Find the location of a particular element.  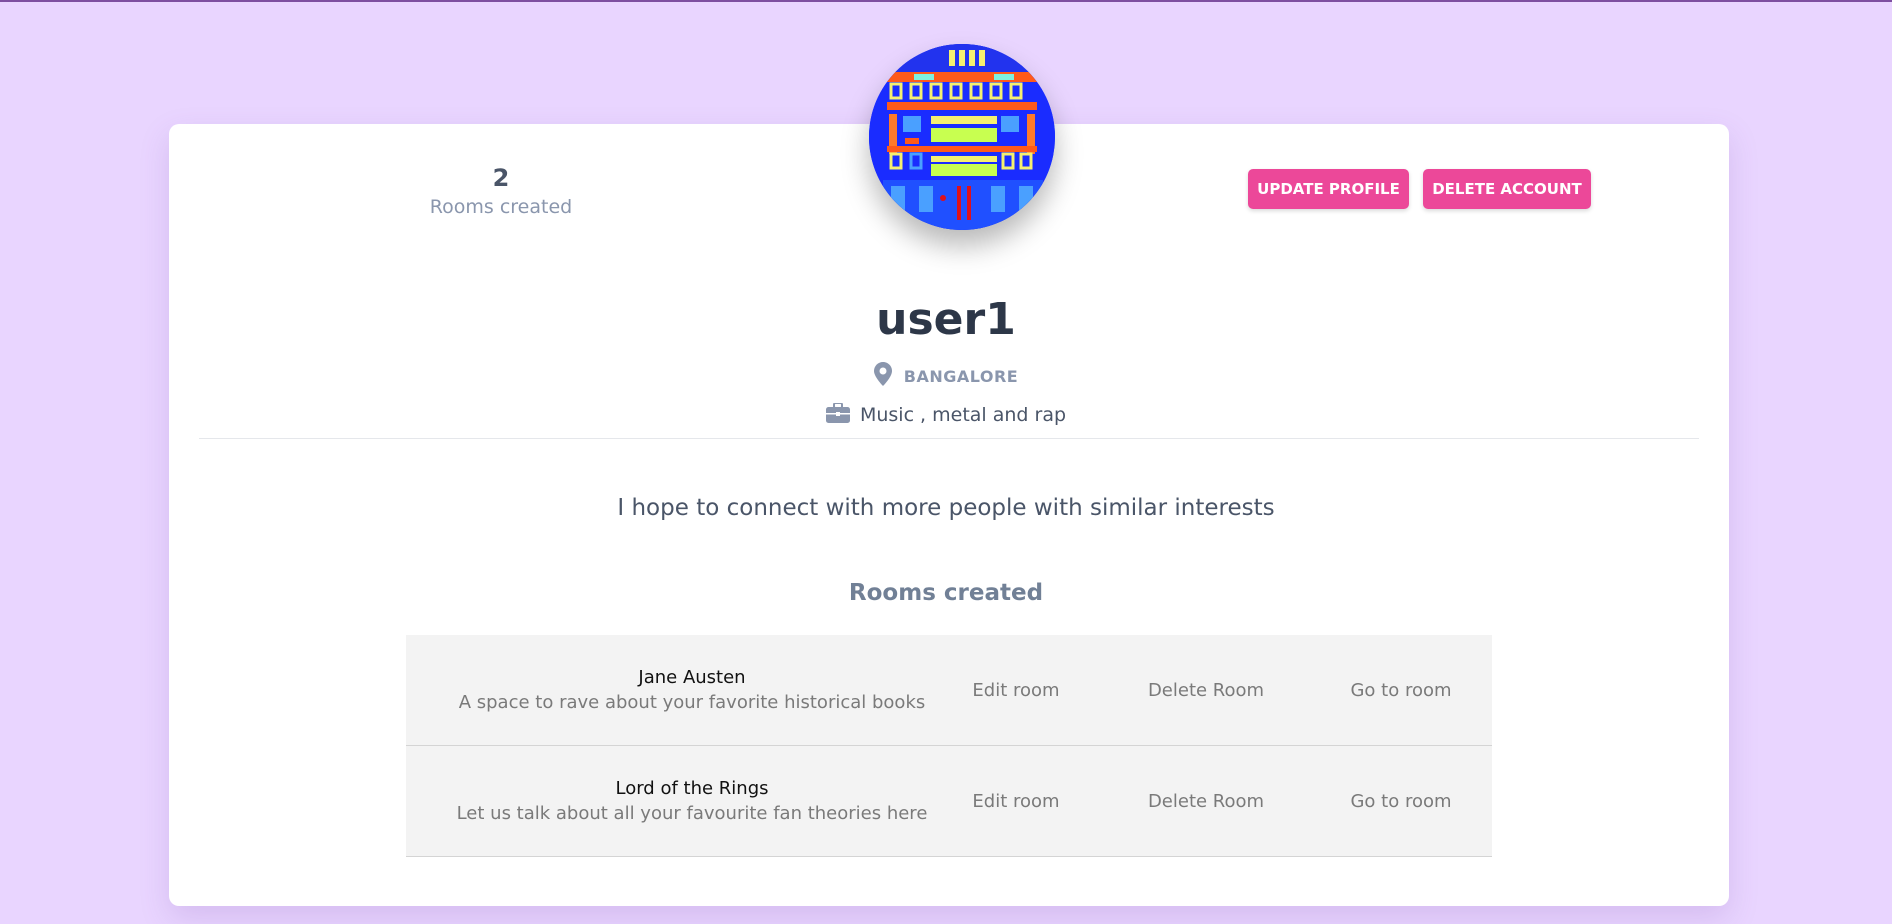

location-text: BANGALORE is located at coordinates (961, 376).